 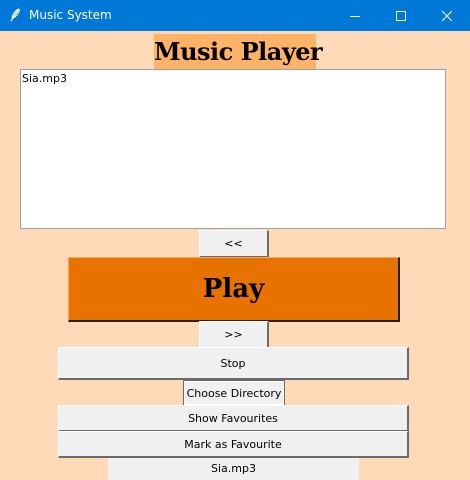 I want to click on stop-button: Stop, so click(x=233, y=363).